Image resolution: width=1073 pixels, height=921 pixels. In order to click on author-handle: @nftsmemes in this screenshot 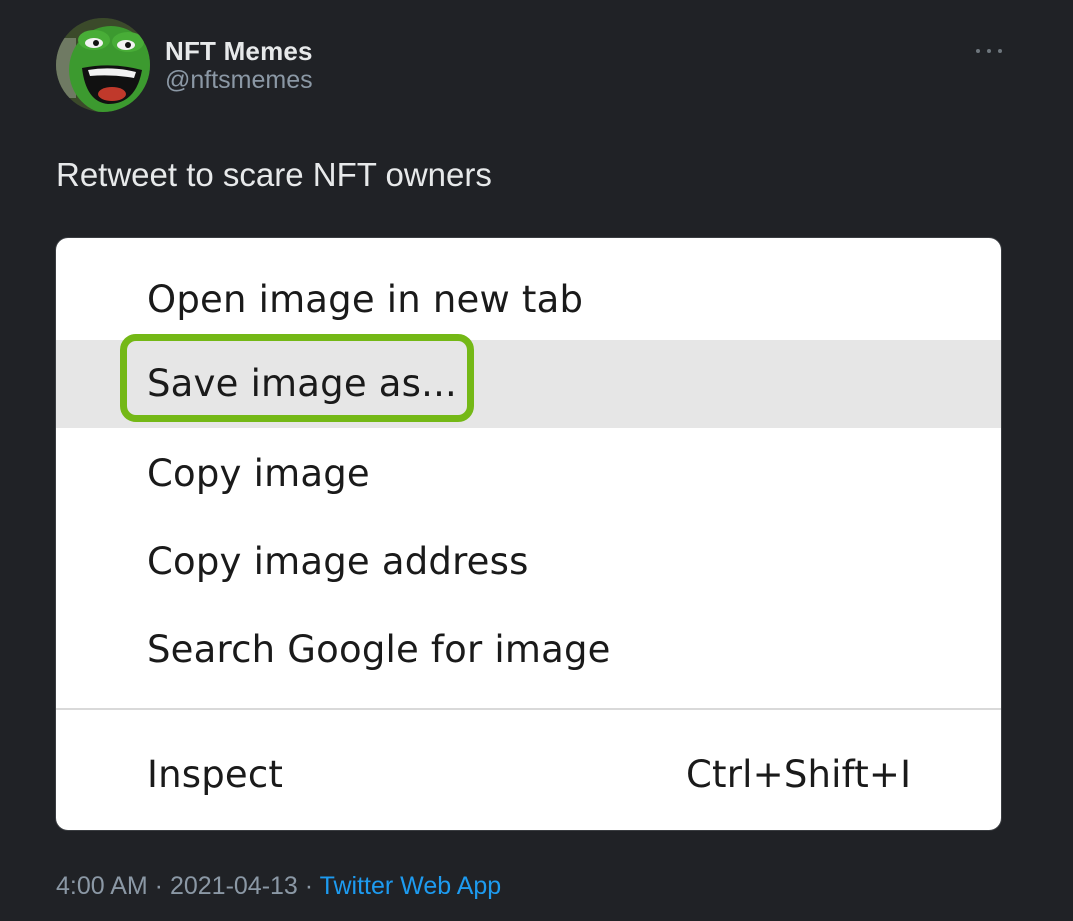, I will do `click(239, 80)`.